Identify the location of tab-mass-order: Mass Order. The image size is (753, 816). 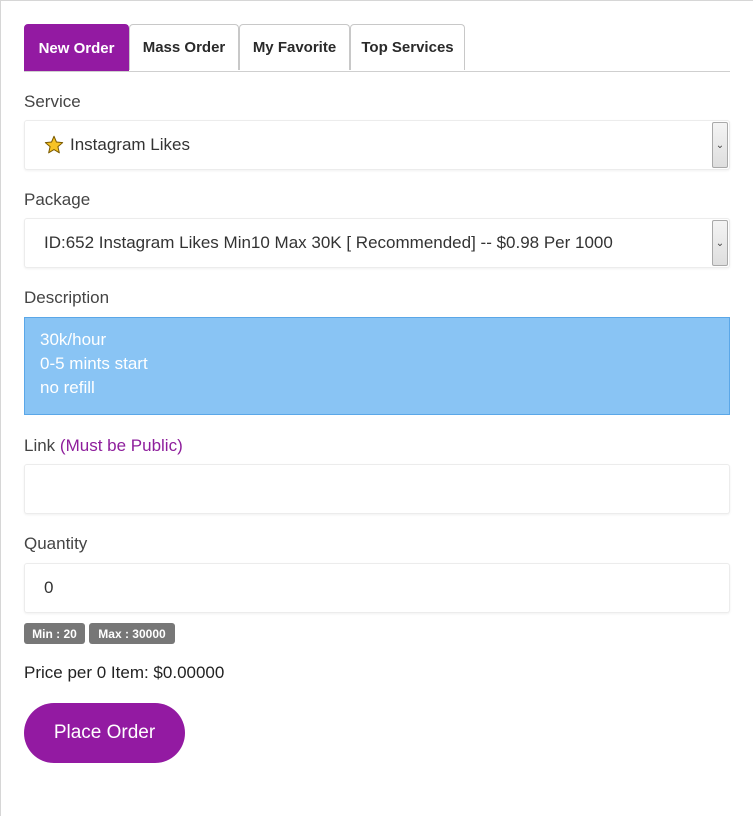
(184, 47).